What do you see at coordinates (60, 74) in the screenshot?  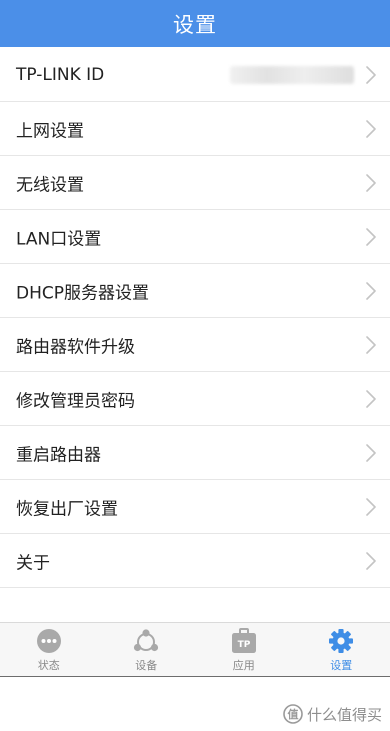 I see `settings-item-label: TP-LINK ID` at bounding box center [60, 74].